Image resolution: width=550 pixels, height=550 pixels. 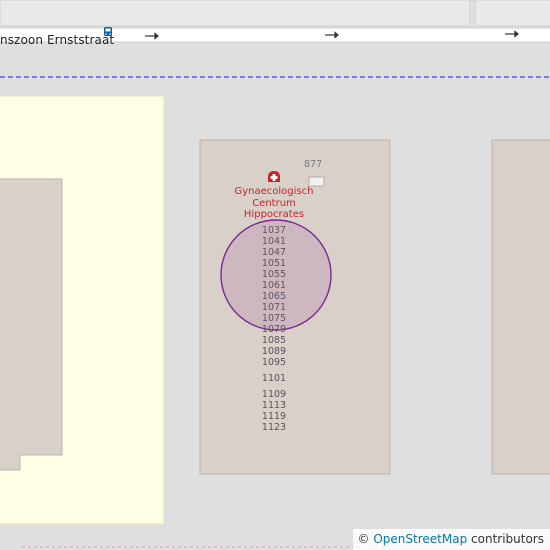 I want to click on house-number-label: 1085, so click(x=274, y=340).